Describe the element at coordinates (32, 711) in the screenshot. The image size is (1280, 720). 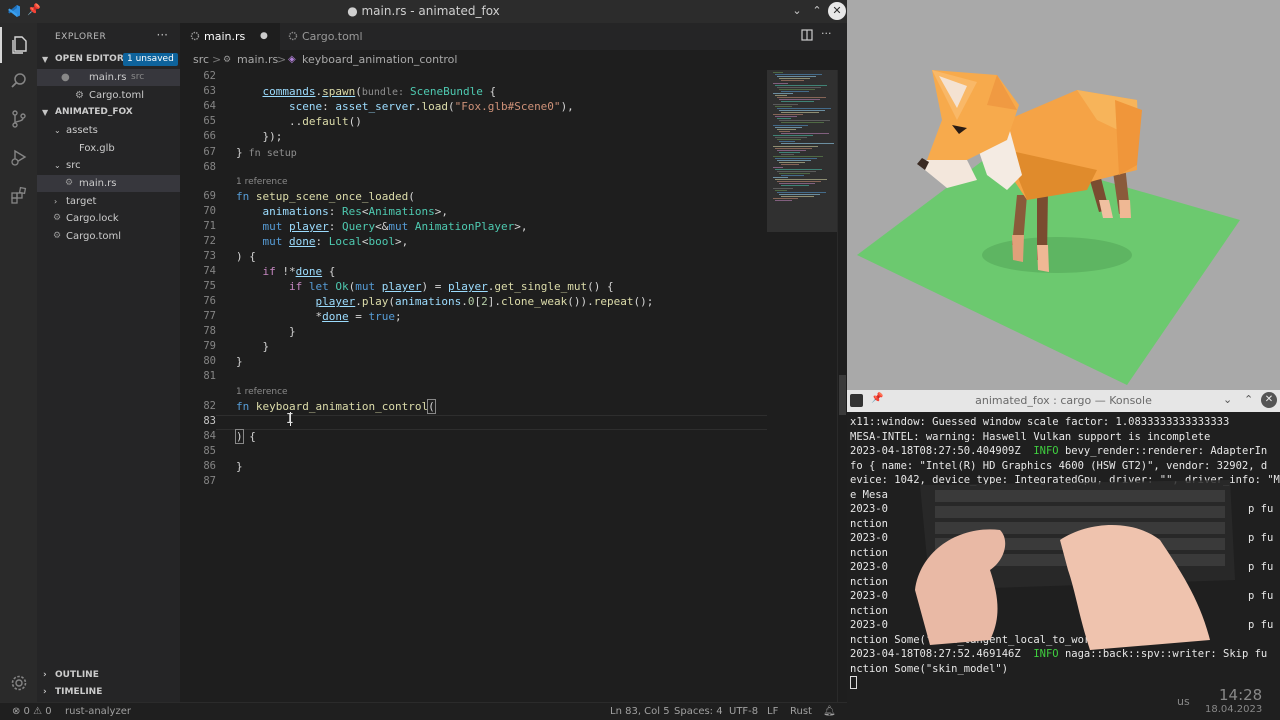
I see `problems-indicator: ⊗ 0 ⚠ 0` at that location.